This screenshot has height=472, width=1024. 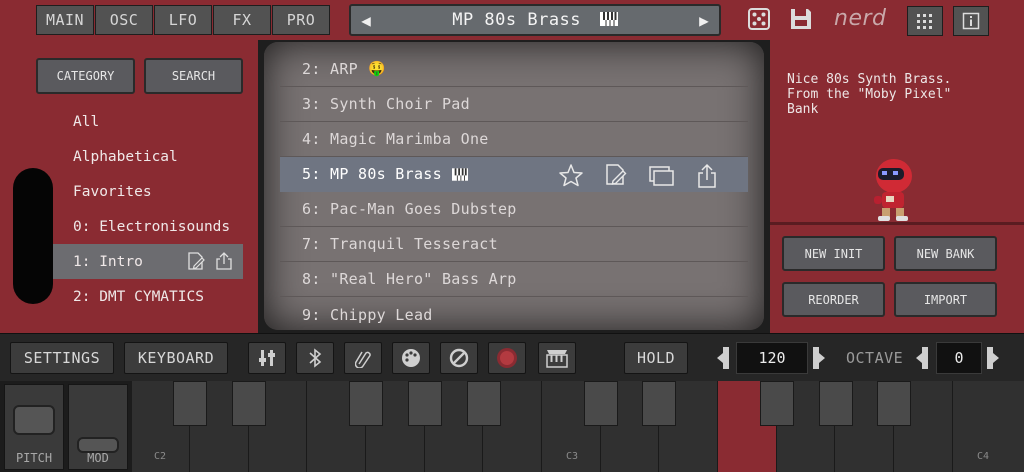 I want to click on save-icon, so click(x=801, y=19).